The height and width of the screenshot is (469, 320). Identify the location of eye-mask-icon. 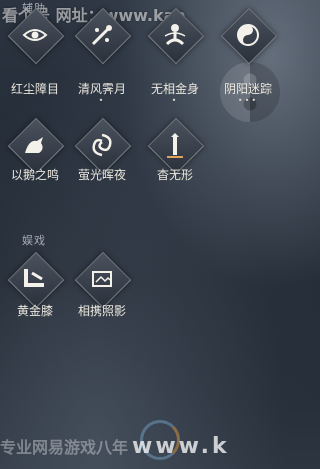
(35, 35).